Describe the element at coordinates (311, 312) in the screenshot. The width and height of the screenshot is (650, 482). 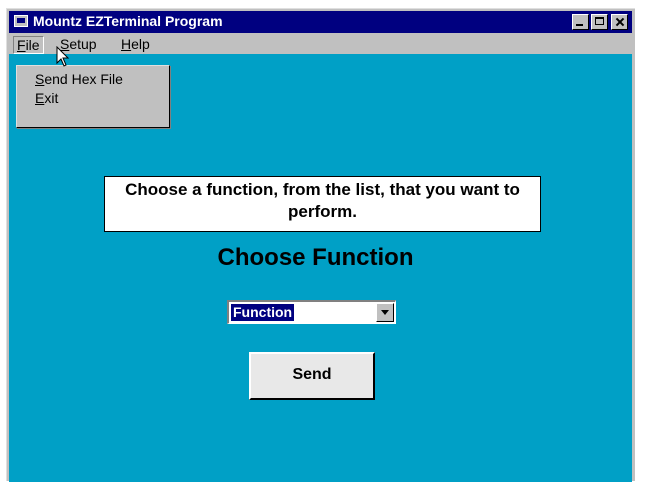
I see `function-select: Function` at that location.